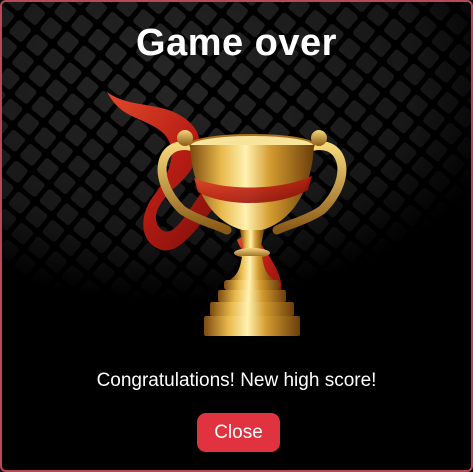 Image resolution: width=473 pixels, height=472 pixels. Describe the element at coordinates (236, 43) in the screenshot. I see `dialog-title: Game over` at that location.